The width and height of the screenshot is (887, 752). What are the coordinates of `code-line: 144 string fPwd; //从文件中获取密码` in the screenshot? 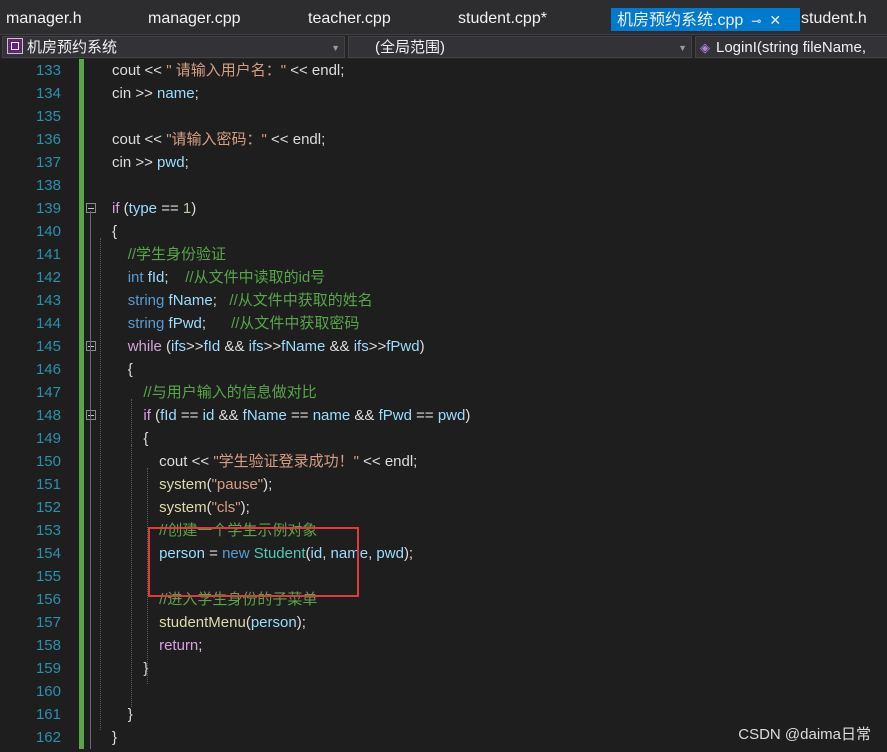 It's located at (443, 323).